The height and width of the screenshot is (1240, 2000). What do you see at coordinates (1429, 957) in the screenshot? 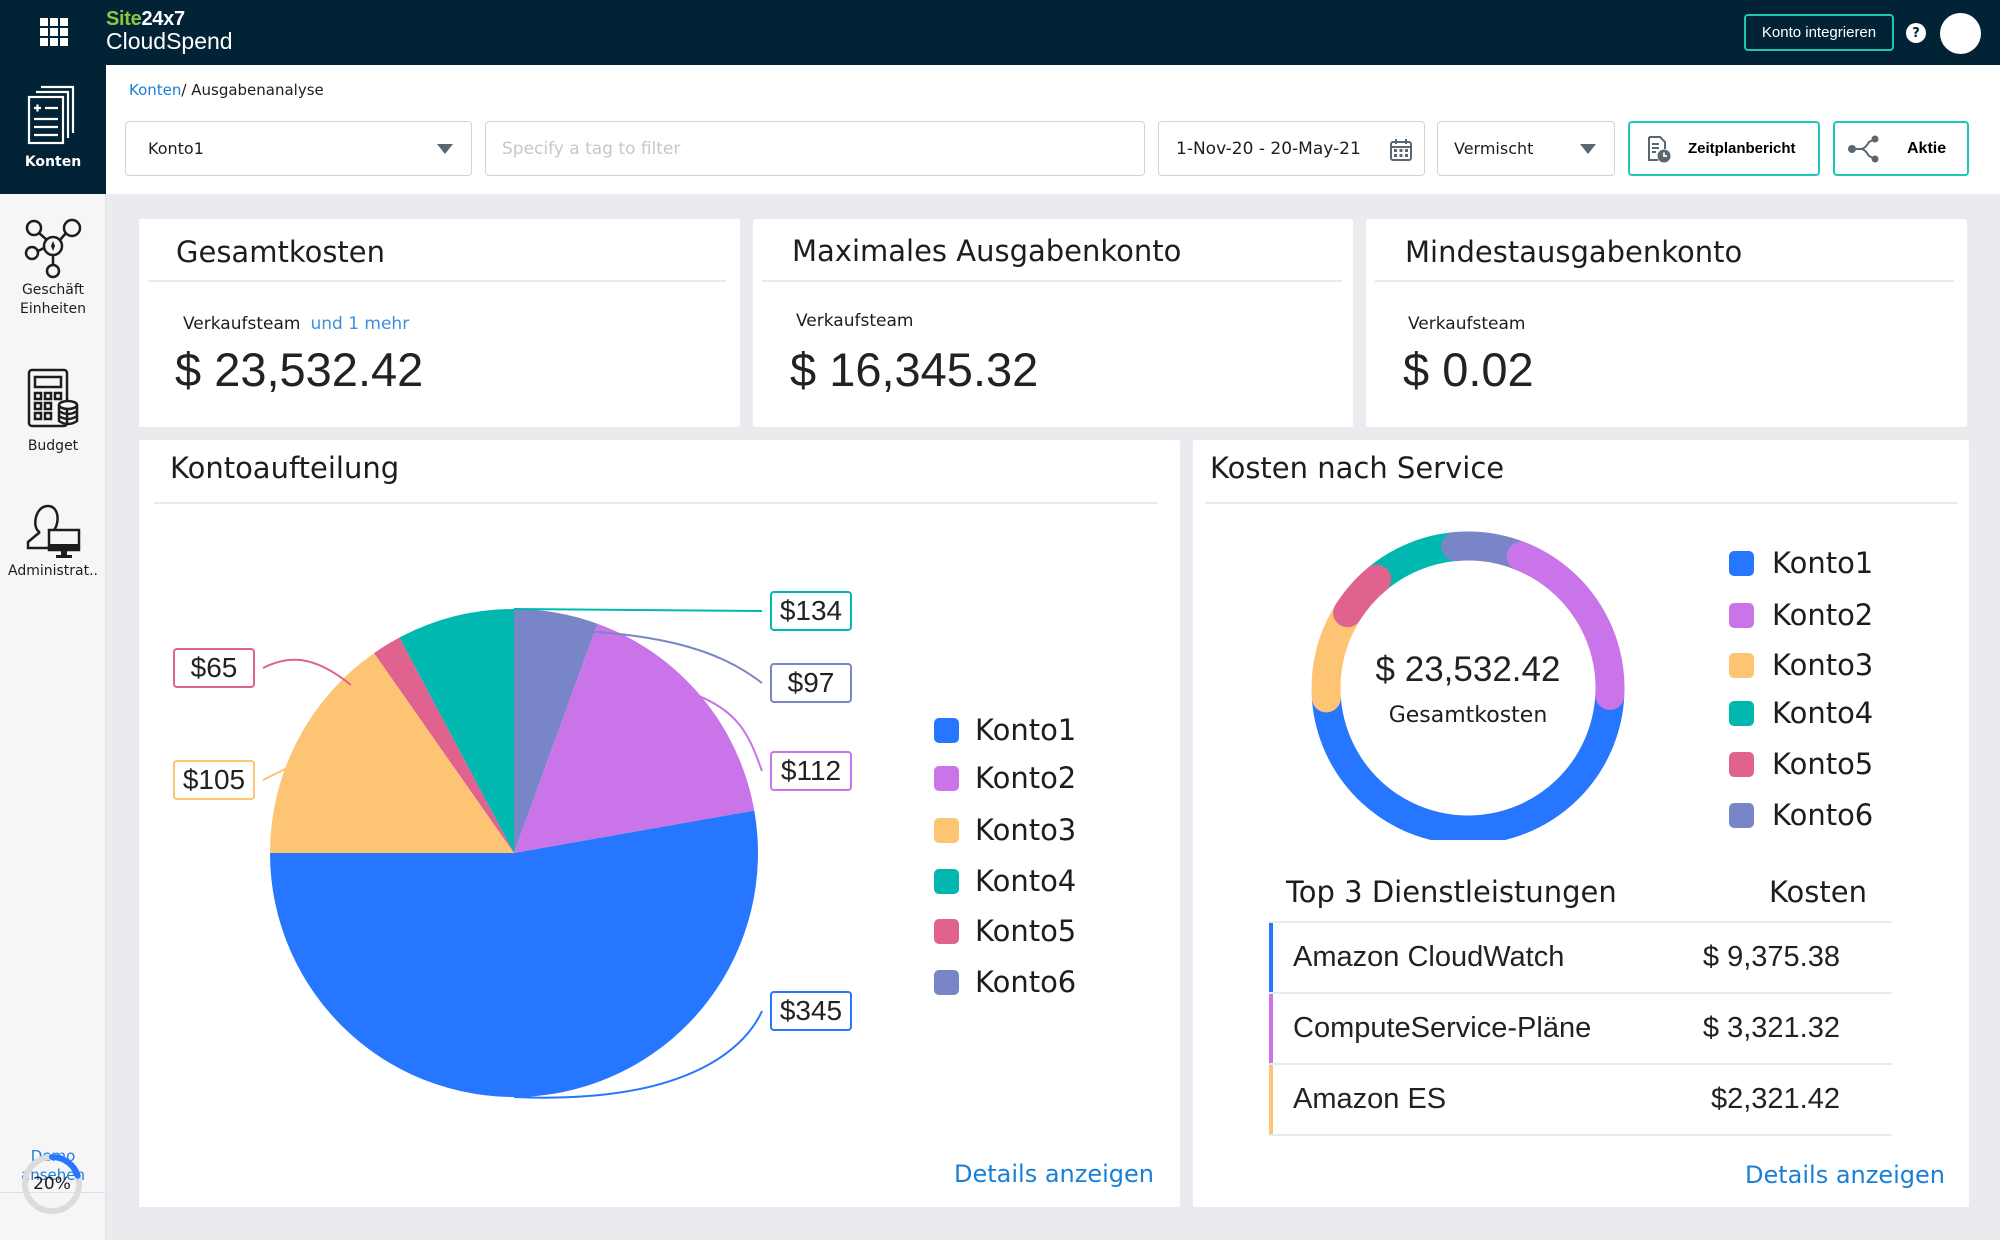
I see `service-name: Amazon CloudWatch` at bounding box center [1429, 957].